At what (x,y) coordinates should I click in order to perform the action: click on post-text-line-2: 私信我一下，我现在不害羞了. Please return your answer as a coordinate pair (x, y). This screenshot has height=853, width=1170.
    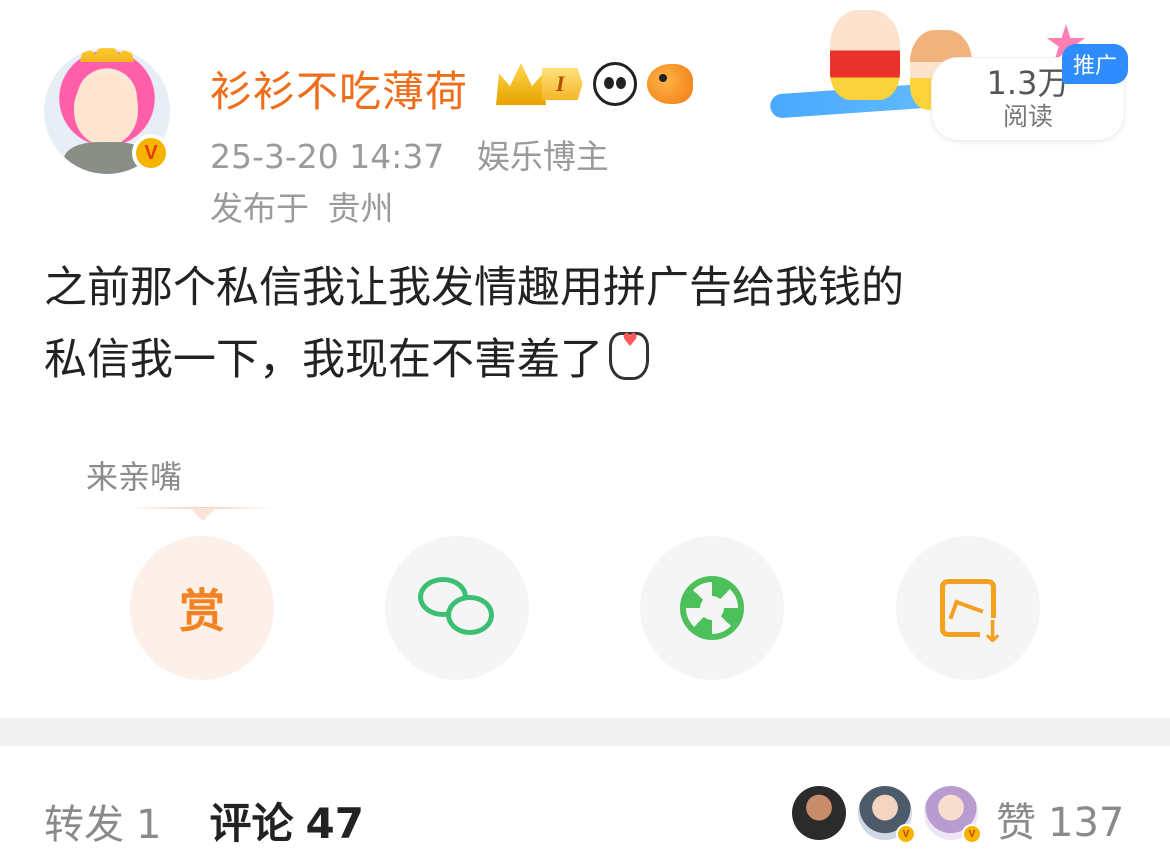
    Looking at the image, I should click on (589, 350).